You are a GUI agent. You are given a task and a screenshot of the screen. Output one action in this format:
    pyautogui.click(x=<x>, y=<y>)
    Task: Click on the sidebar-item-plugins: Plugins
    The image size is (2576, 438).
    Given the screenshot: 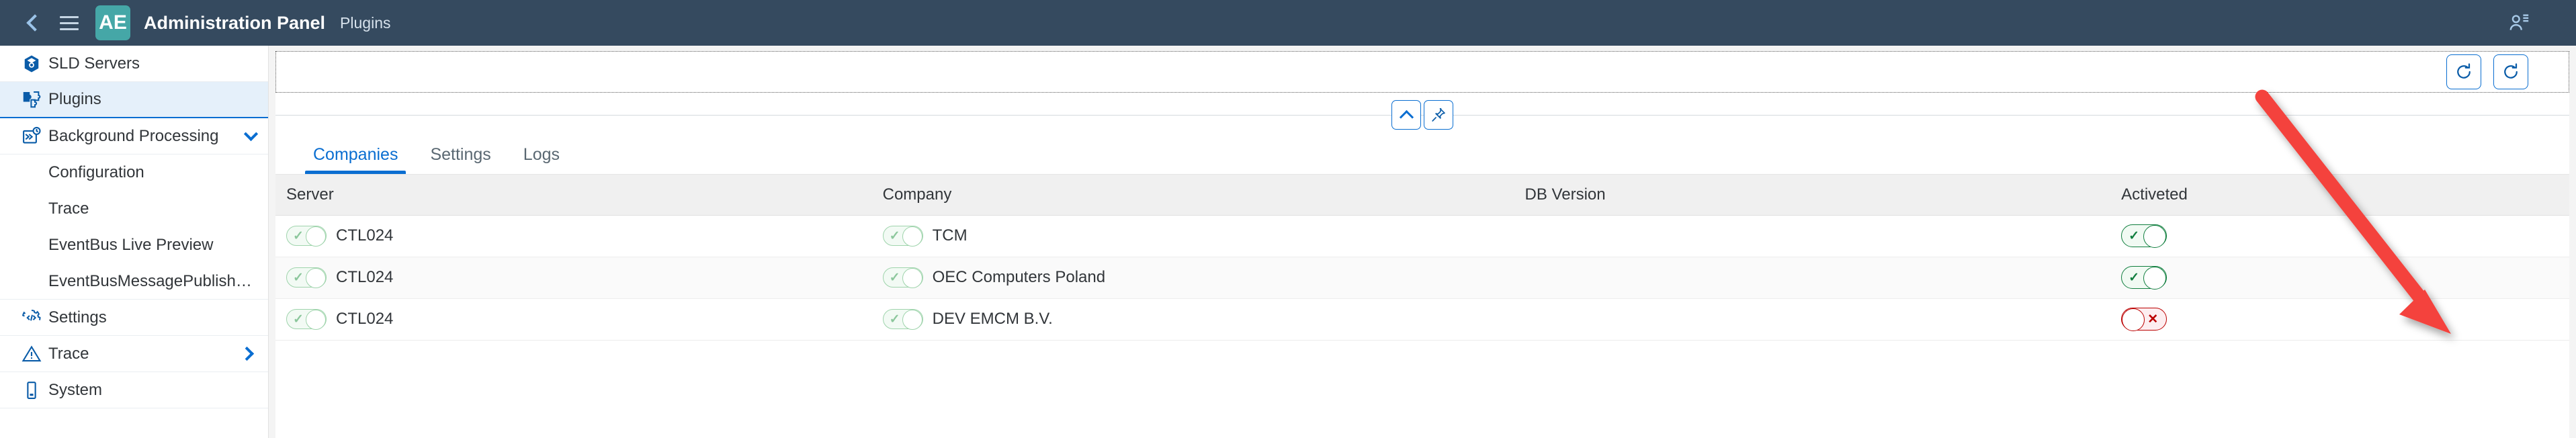 What is the action you would take?
    pyautogui.click(x=134, y=100)
    